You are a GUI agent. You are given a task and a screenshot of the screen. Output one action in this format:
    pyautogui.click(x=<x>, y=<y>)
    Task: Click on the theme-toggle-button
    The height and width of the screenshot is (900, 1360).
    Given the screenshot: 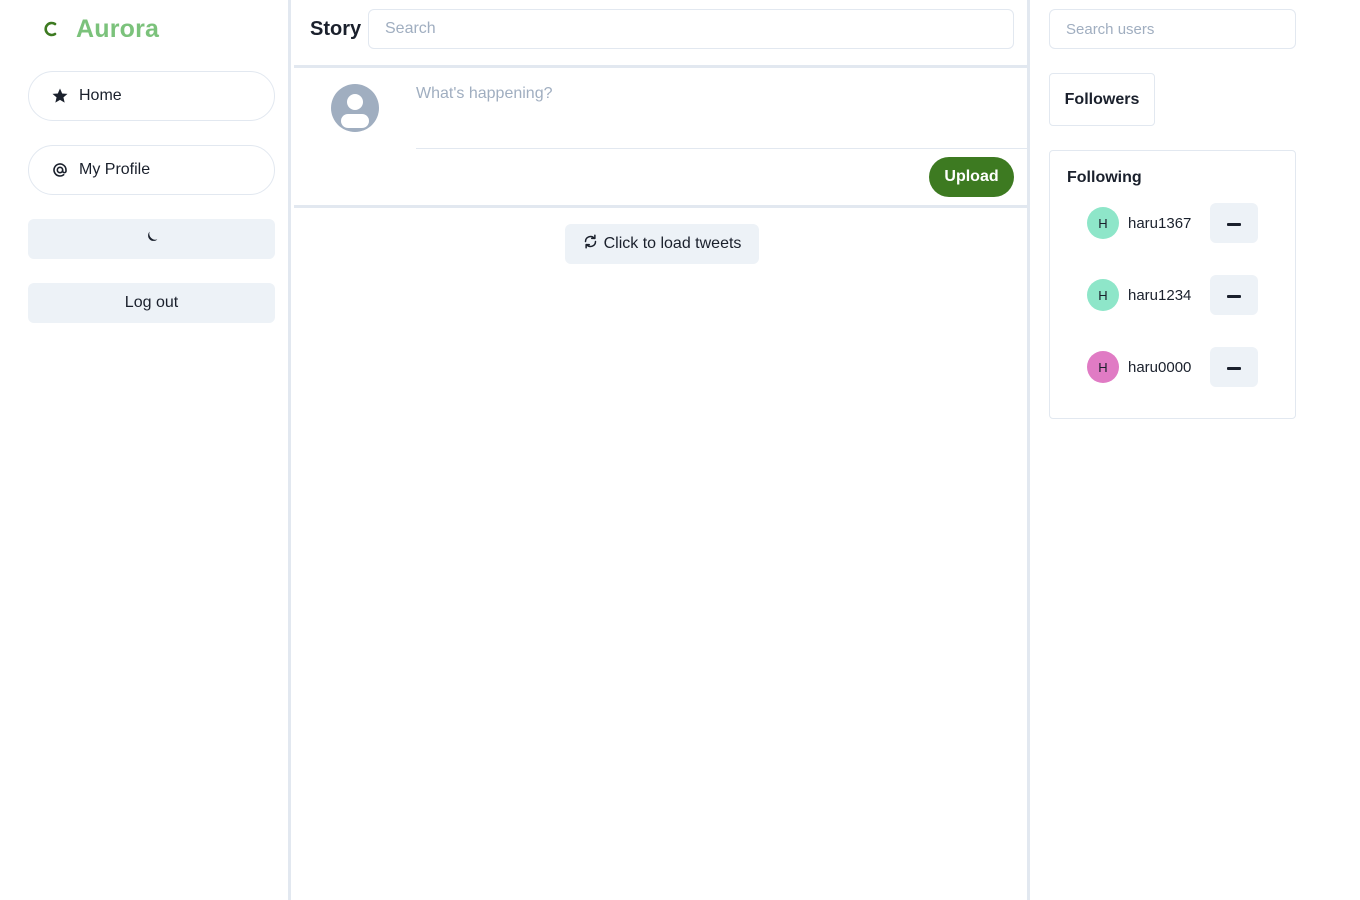 What is the action you would take?
    pyautogui.click(x=151, y=239)
    